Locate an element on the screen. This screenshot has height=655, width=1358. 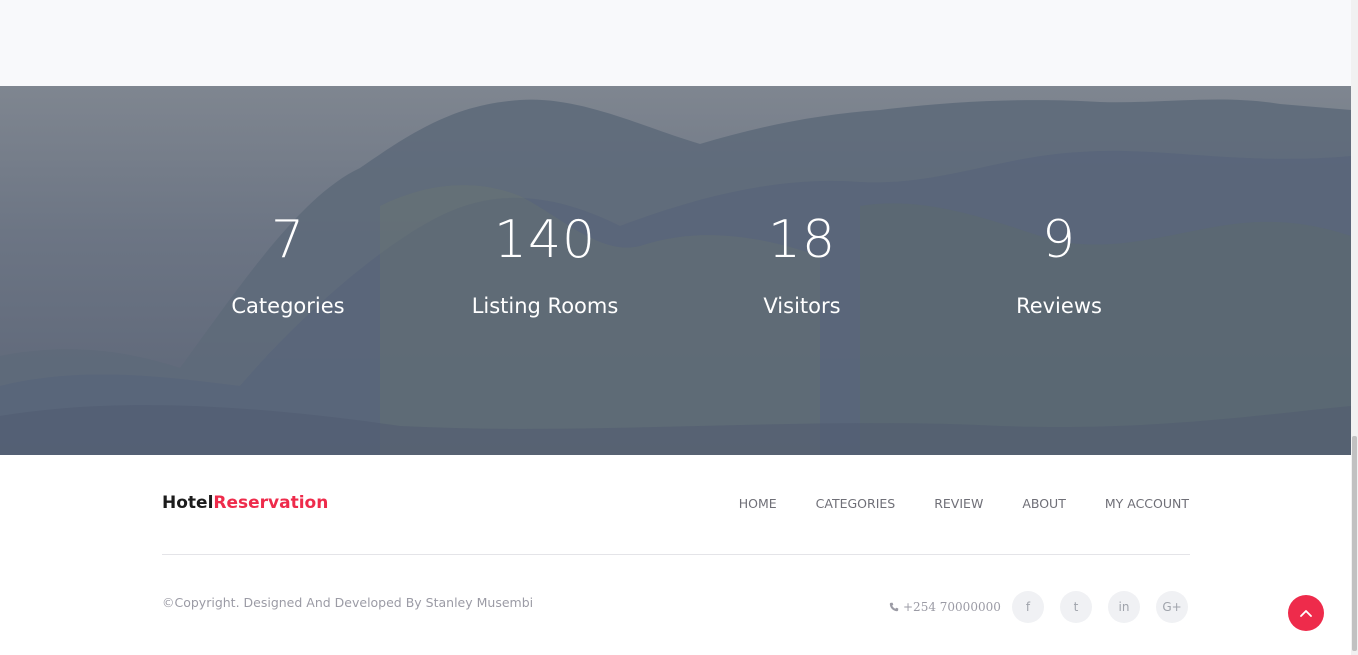
footer-nav: HOME CATEGORIES REVIEW ABOUT MY ACCOUNT is located at coordinates (964, 503).